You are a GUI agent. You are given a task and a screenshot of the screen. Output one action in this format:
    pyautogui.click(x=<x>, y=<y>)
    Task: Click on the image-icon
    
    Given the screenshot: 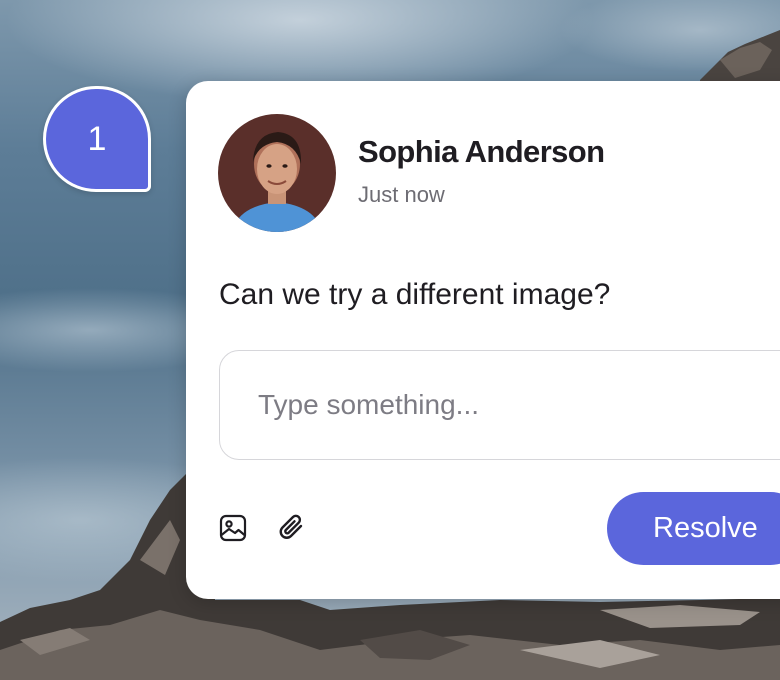 What is the action you would take?
    pyautogui.click(x=233, y=528)
    